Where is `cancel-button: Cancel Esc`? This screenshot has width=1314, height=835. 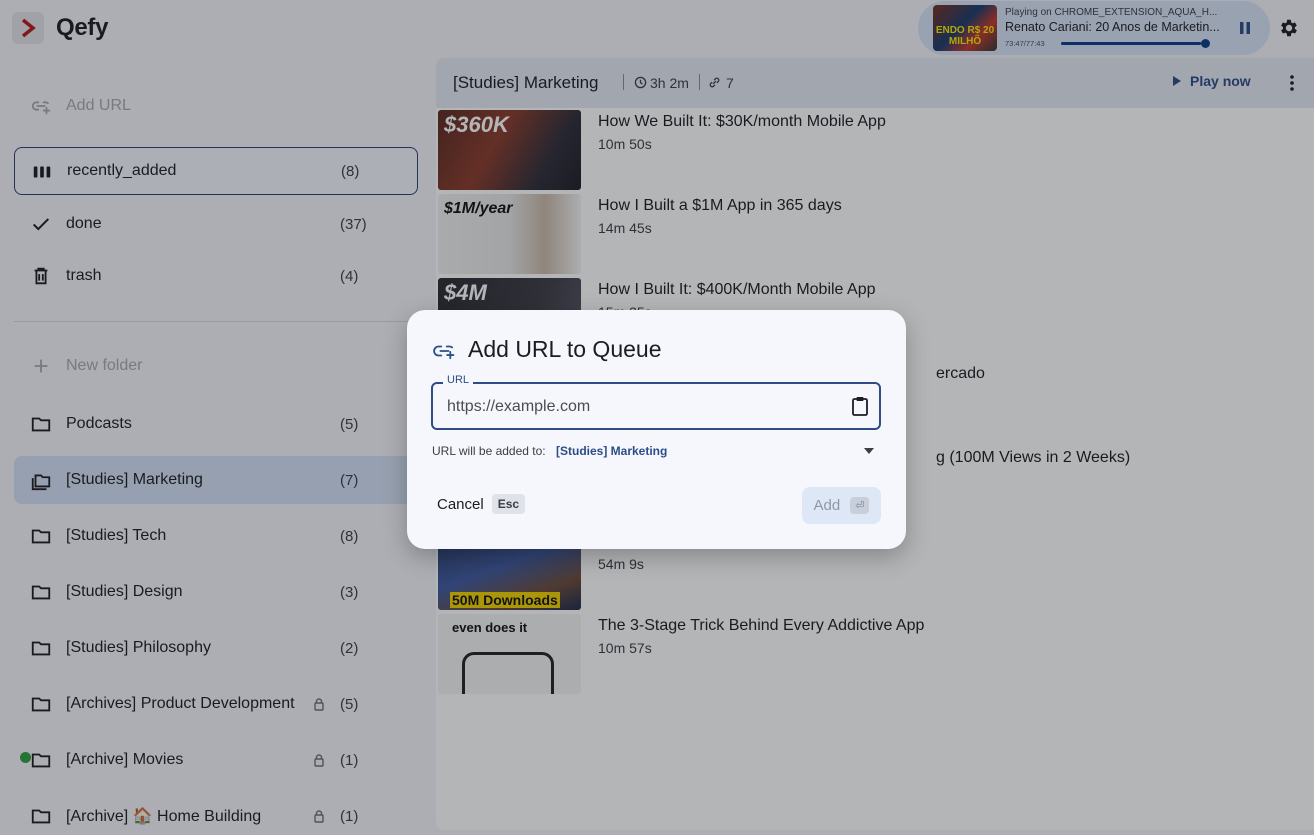 cancel-button: Cancel Esc is located at coordinates (481, 504).